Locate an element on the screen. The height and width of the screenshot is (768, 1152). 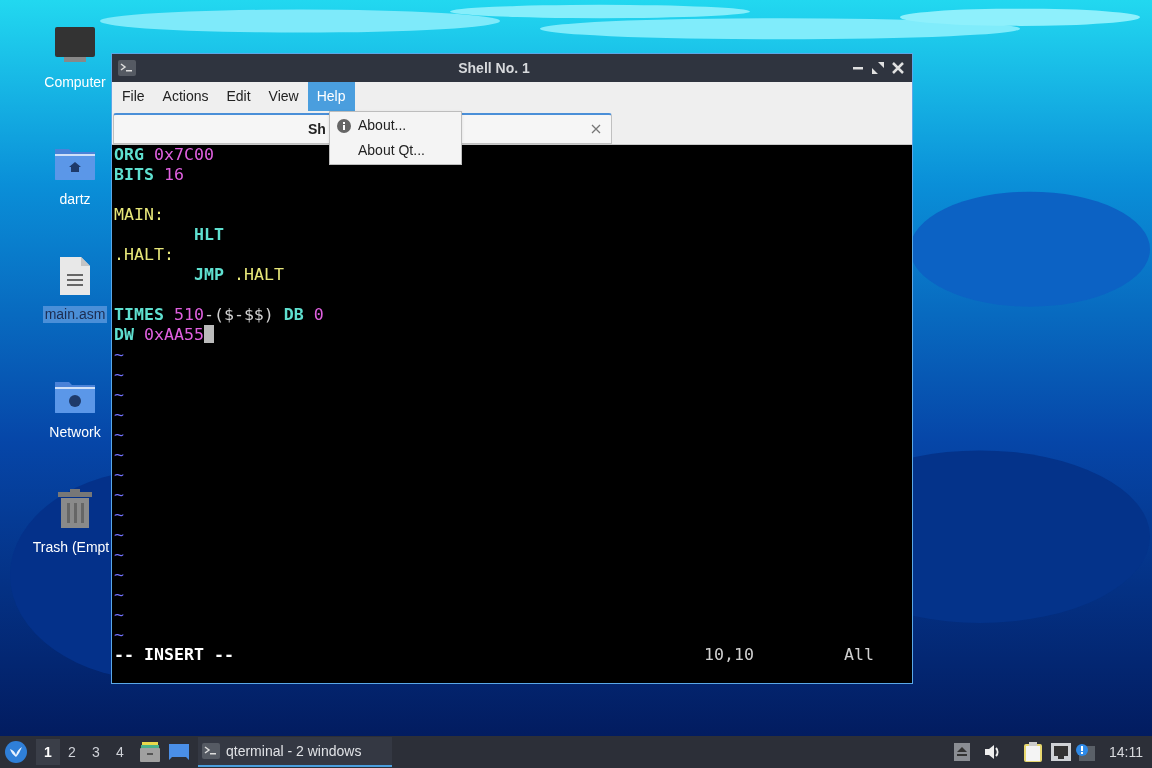
workspace-button: 3 is located at coordinates (96, 752).